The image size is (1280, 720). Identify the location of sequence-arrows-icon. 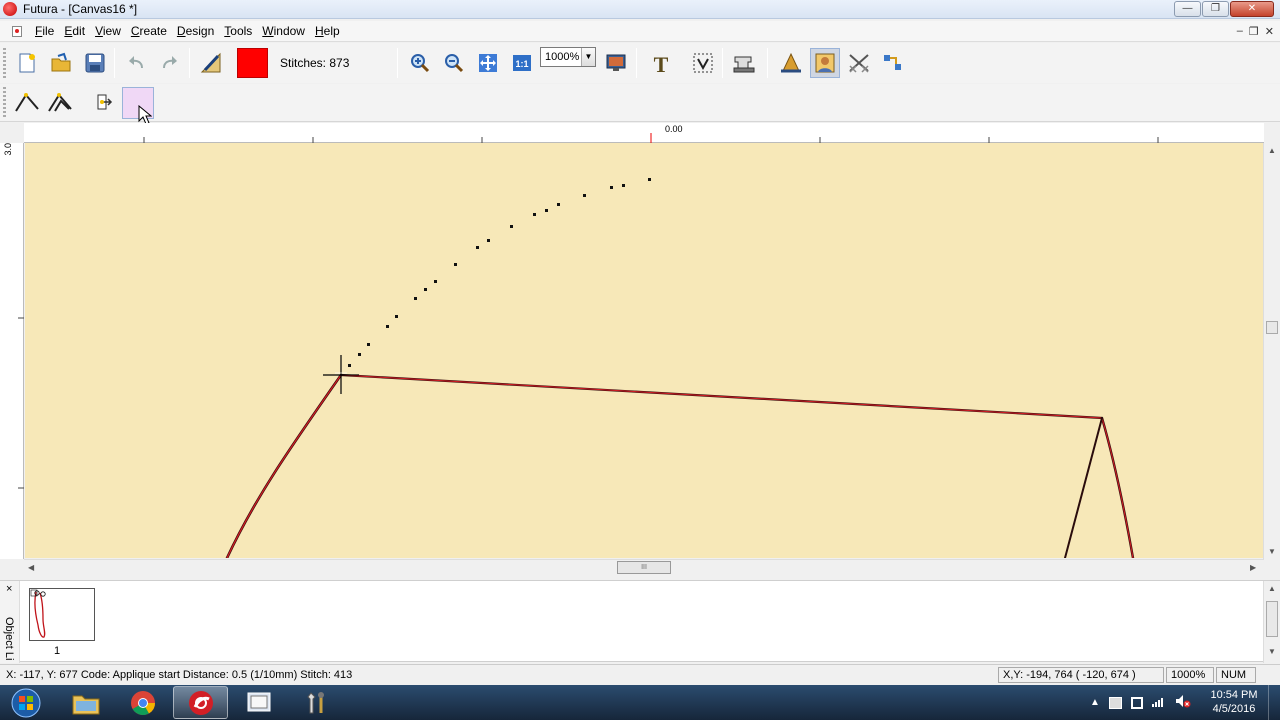
(892, 62).